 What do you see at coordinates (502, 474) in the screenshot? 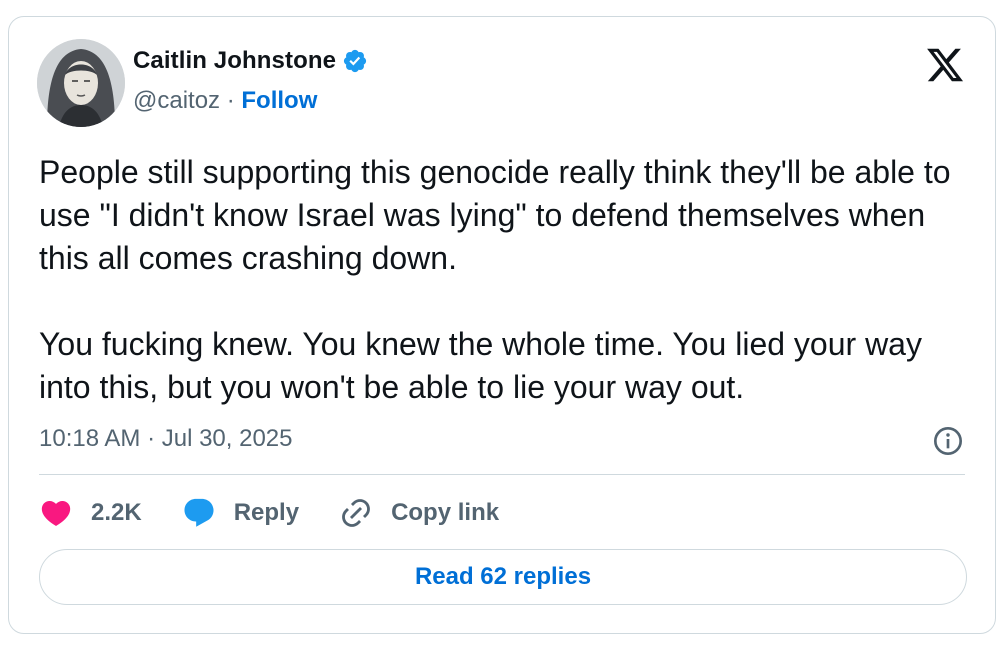
I see `divider` at bounding box center [502, 474].